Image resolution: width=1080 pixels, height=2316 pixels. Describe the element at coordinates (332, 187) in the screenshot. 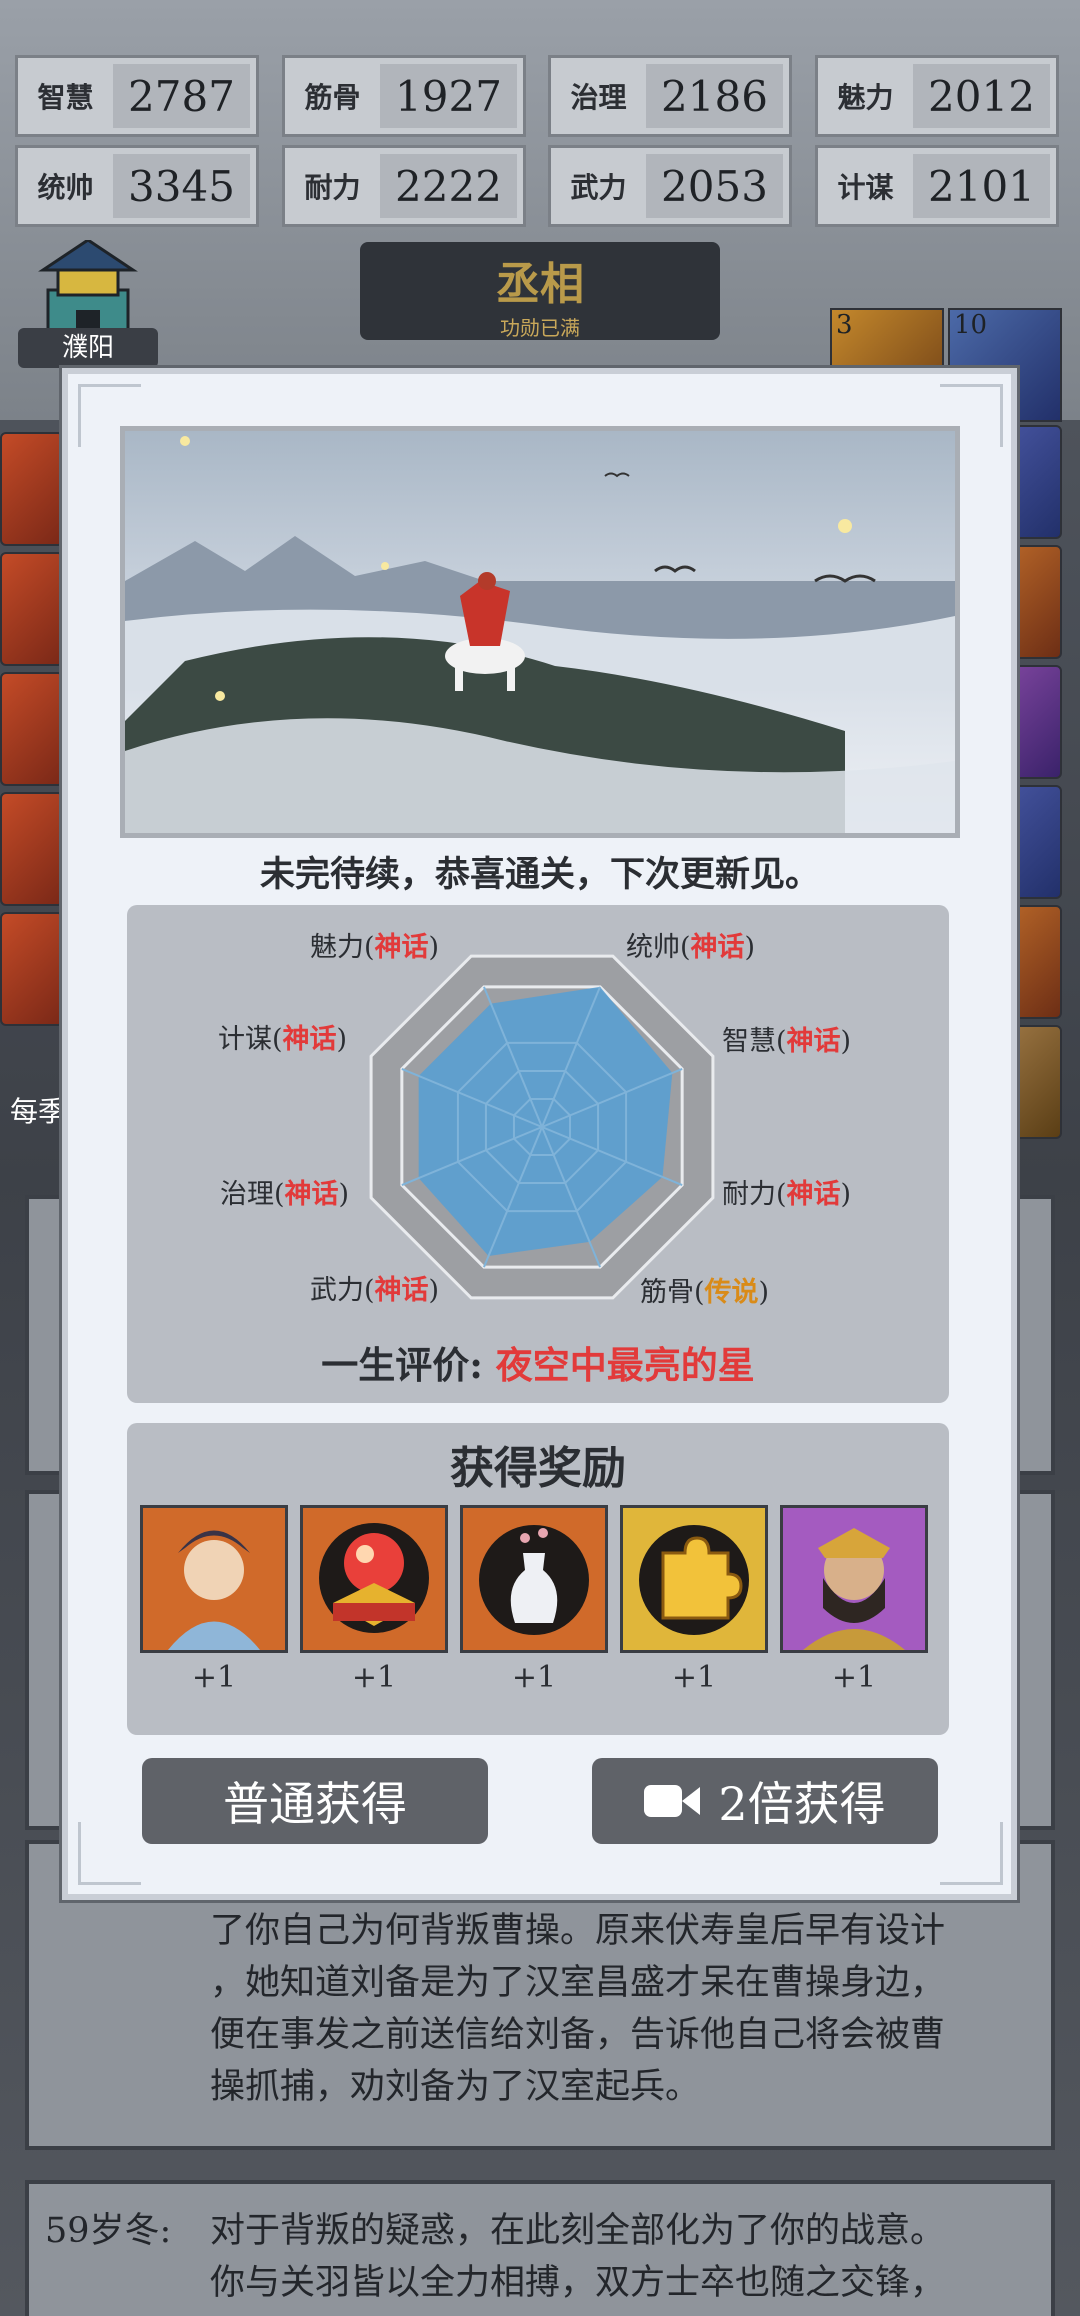

I see `stat-label: 耐力` at that location.